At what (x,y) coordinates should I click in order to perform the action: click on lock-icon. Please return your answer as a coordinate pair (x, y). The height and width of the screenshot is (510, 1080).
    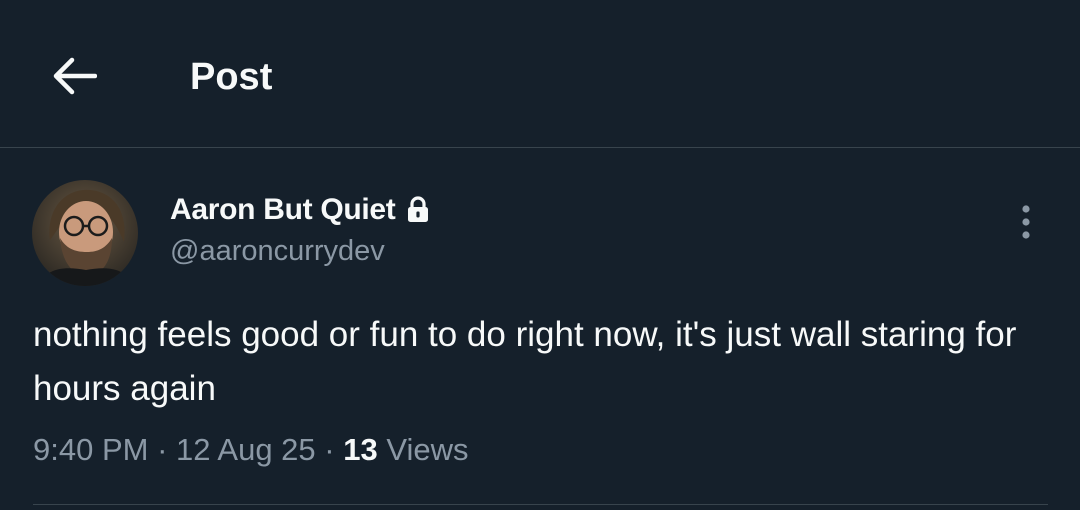
    Looking at the image, I should click on (419, 210).